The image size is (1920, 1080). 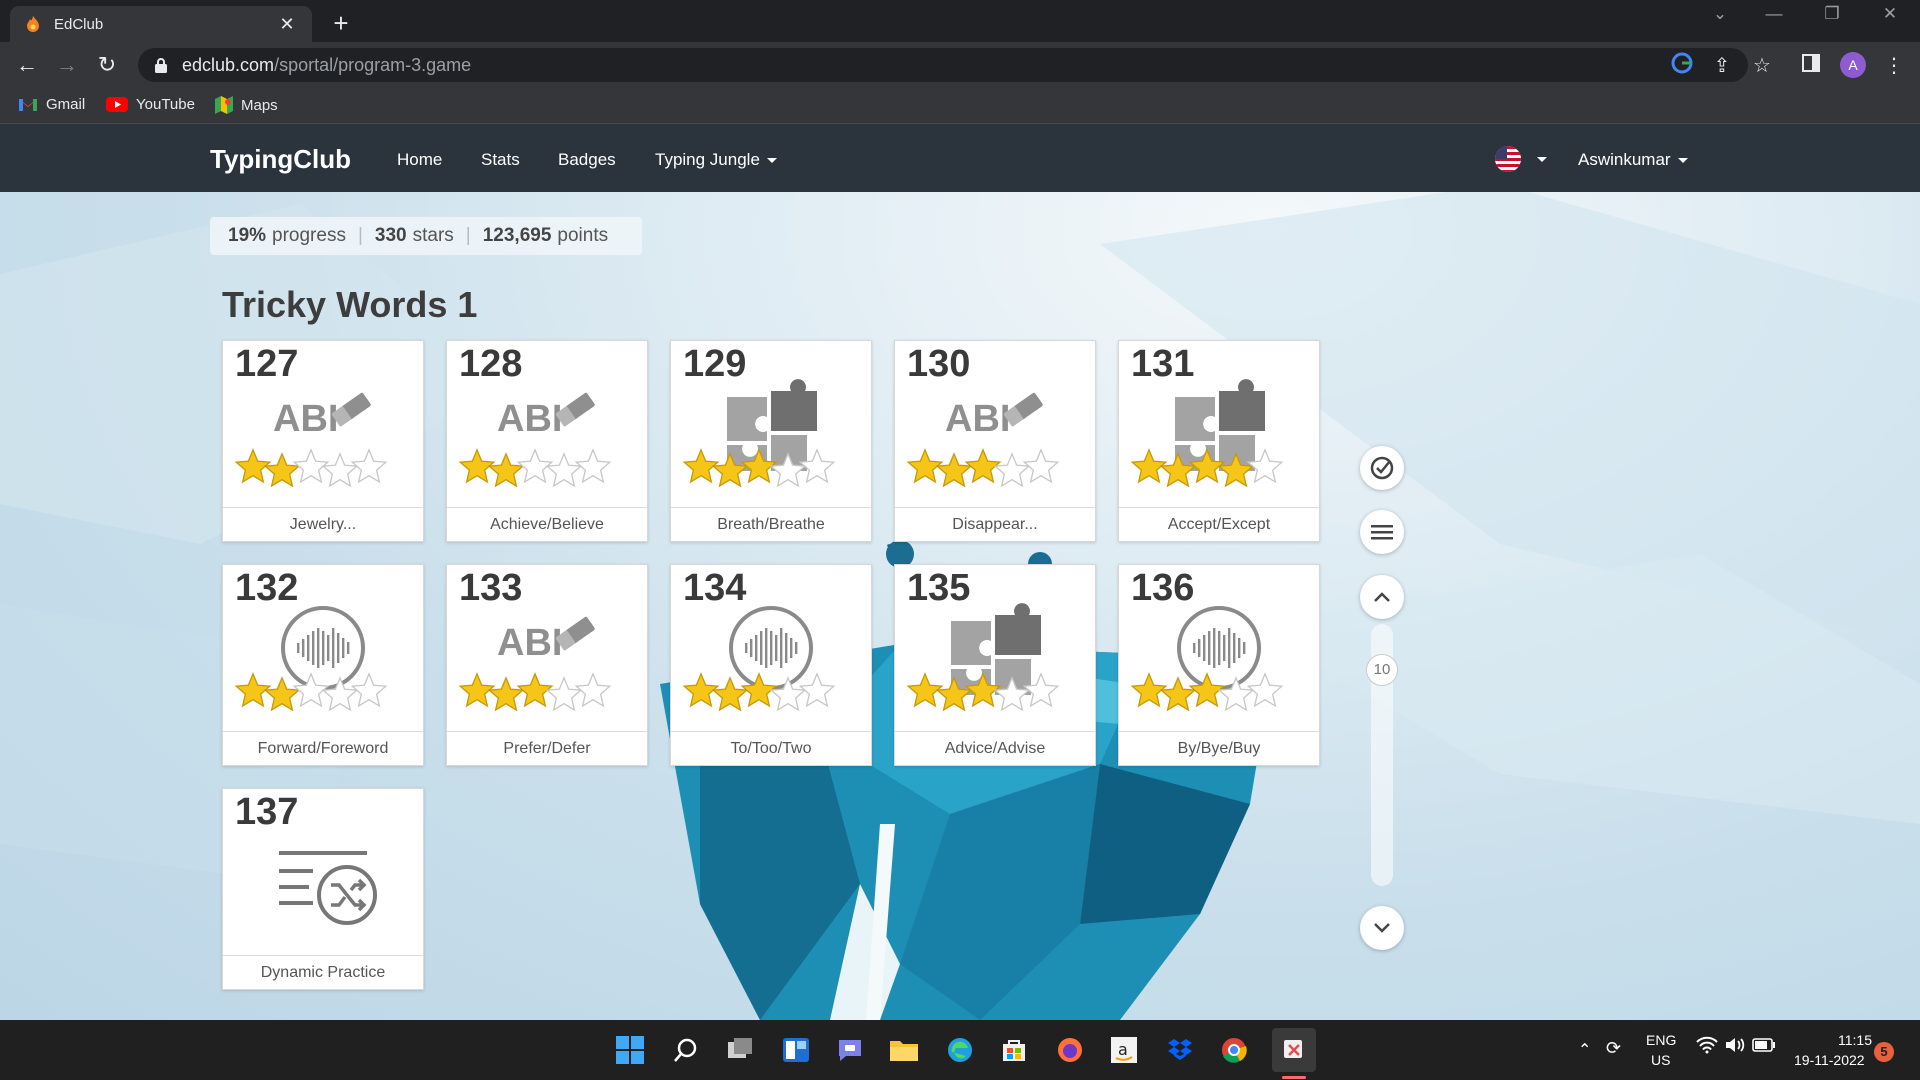 What do you see at coordinates (587, 160) in the screenshot?
I see `nav-badges: Badges` at bounding box center [587, 160].